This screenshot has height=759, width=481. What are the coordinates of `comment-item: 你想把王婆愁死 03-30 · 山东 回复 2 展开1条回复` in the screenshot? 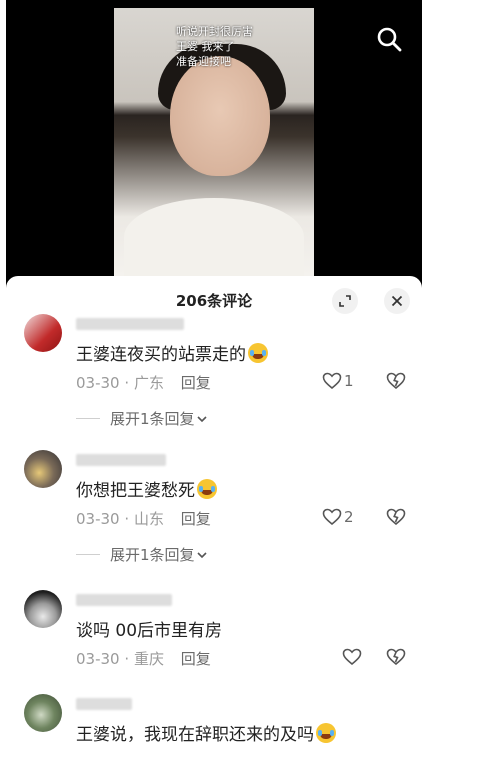 It's located at (224, 511).